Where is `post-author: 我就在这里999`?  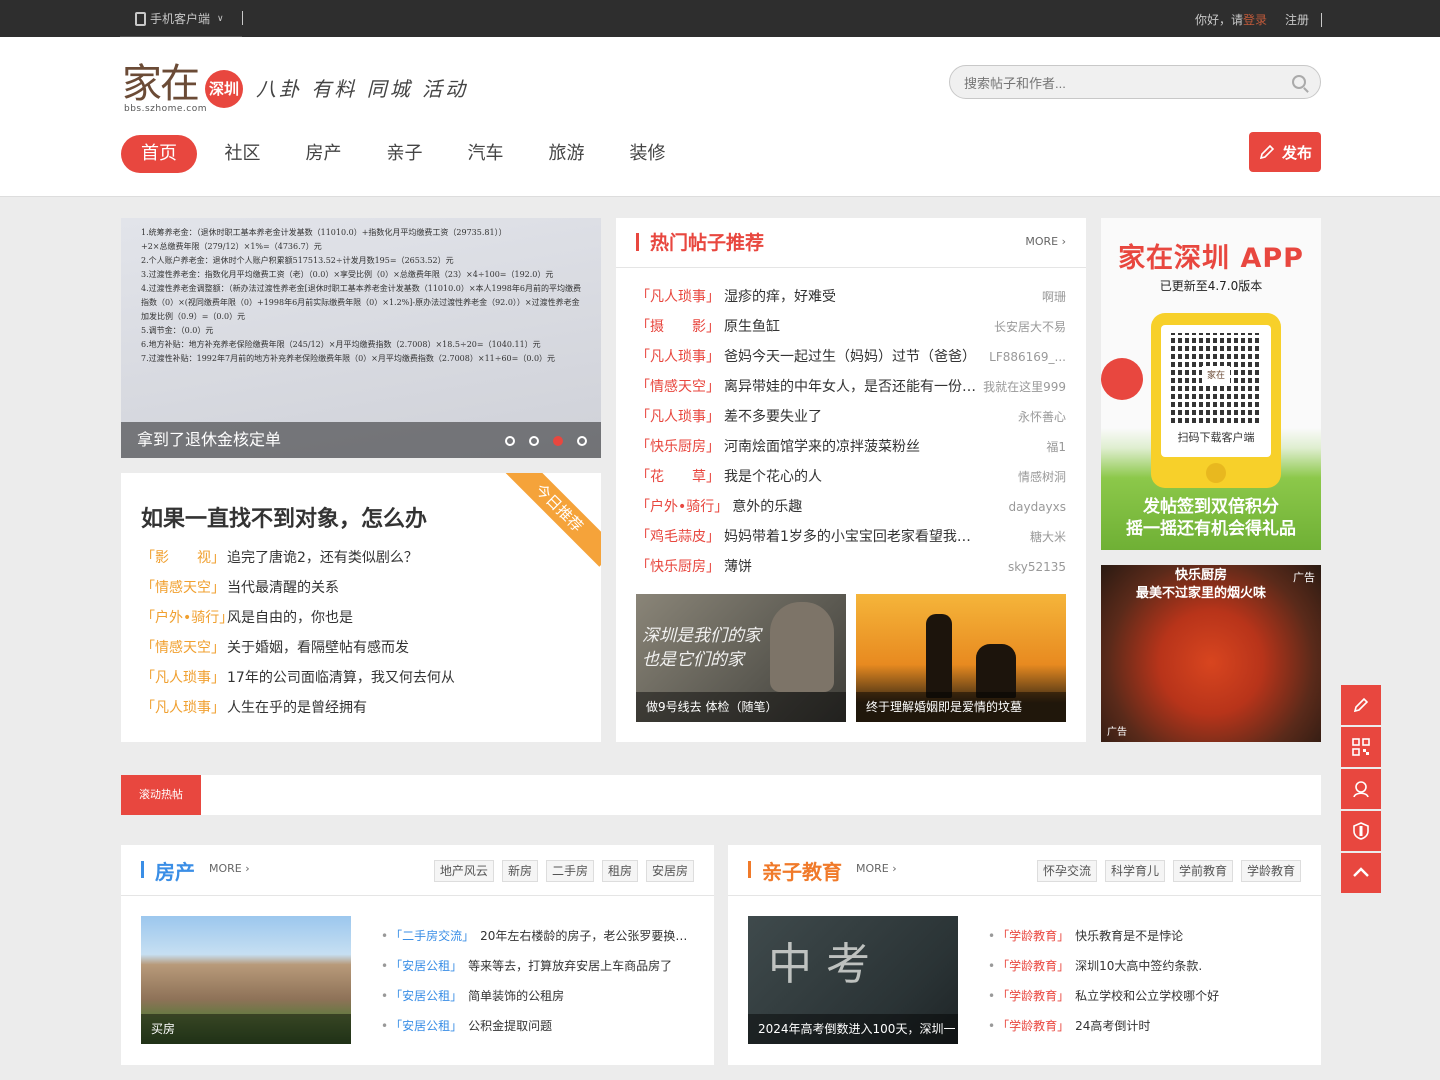
post-author: 我就在这里999 is located at coordinates (1023, 387).